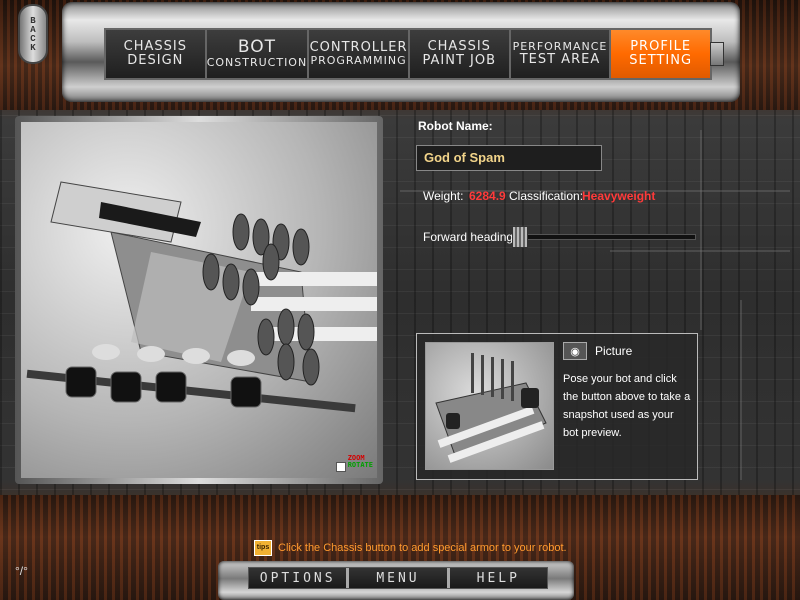  Describe the element at coordinates (257, 63) in the screenshot. I see `tab-bot-construction-line2: CONSTRUCTION` at that location.